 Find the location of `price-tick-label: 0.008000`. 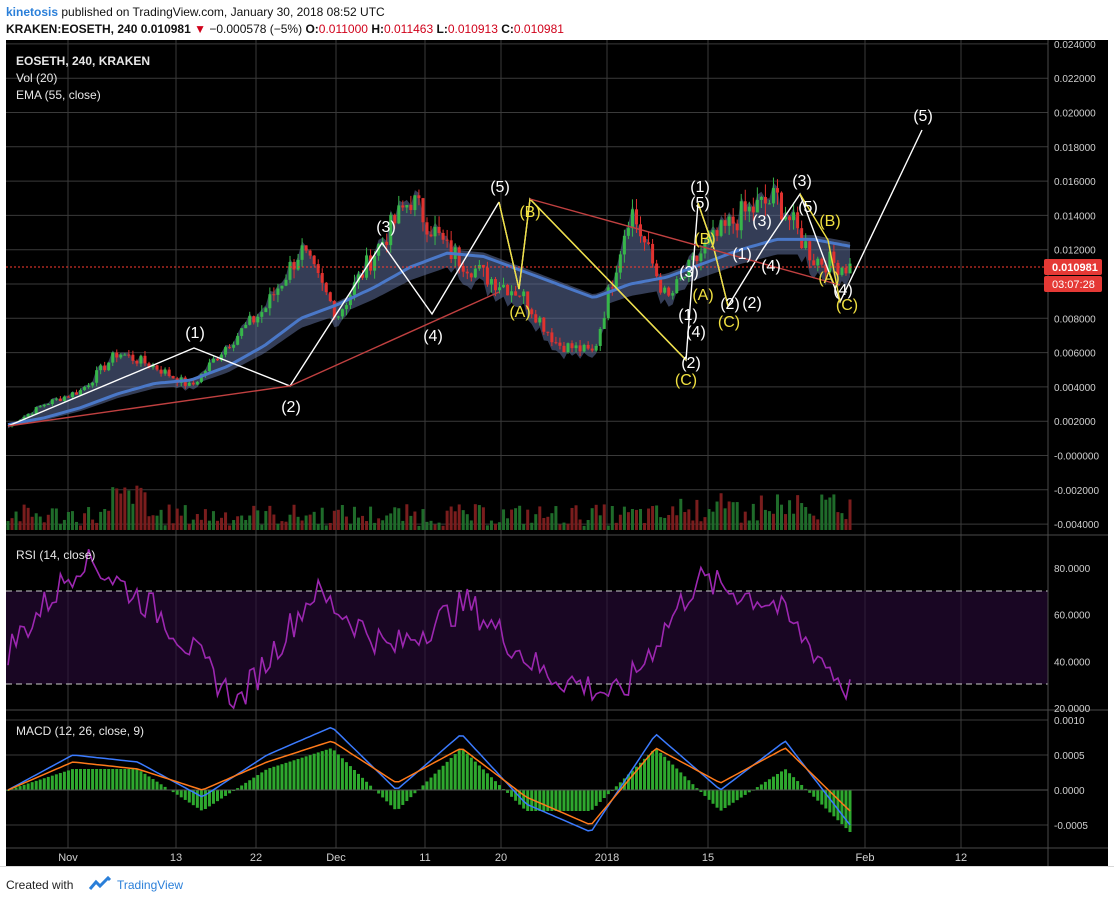

price-tick-label: 0.008000 is located at coordinates (1075, 319).